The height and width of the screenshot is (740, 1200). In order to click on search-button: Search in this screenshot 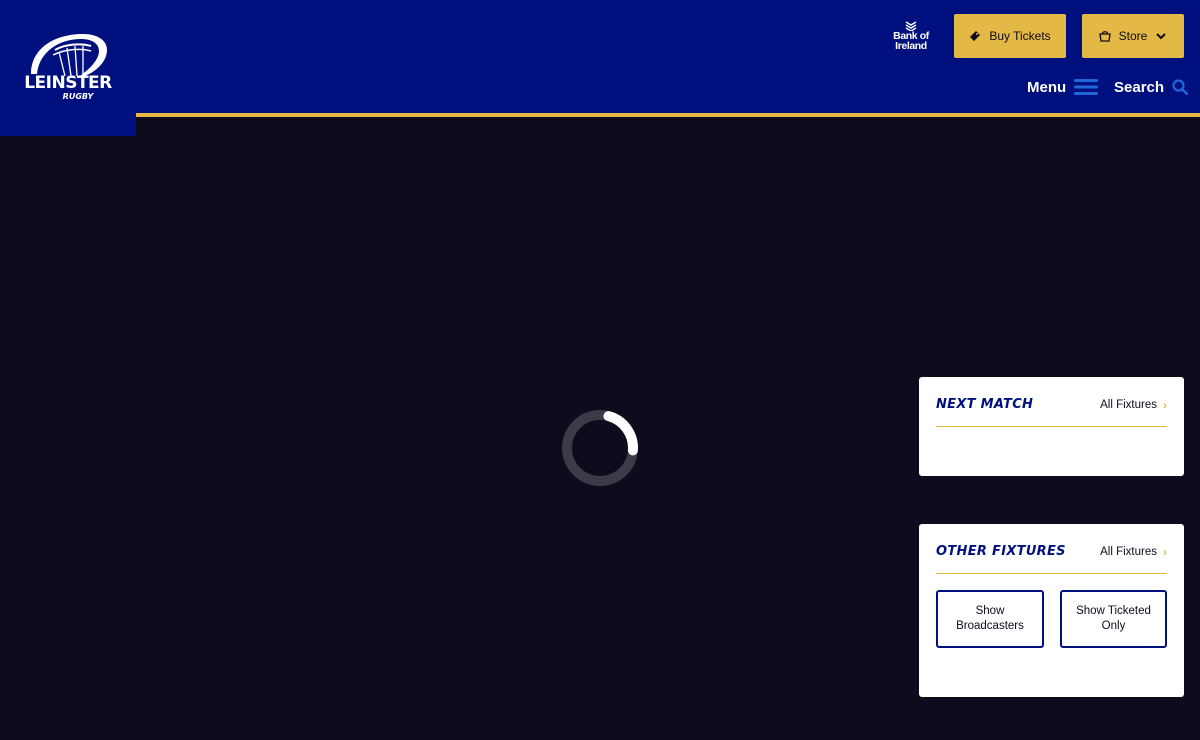, I will do `click(1151, 87)`.